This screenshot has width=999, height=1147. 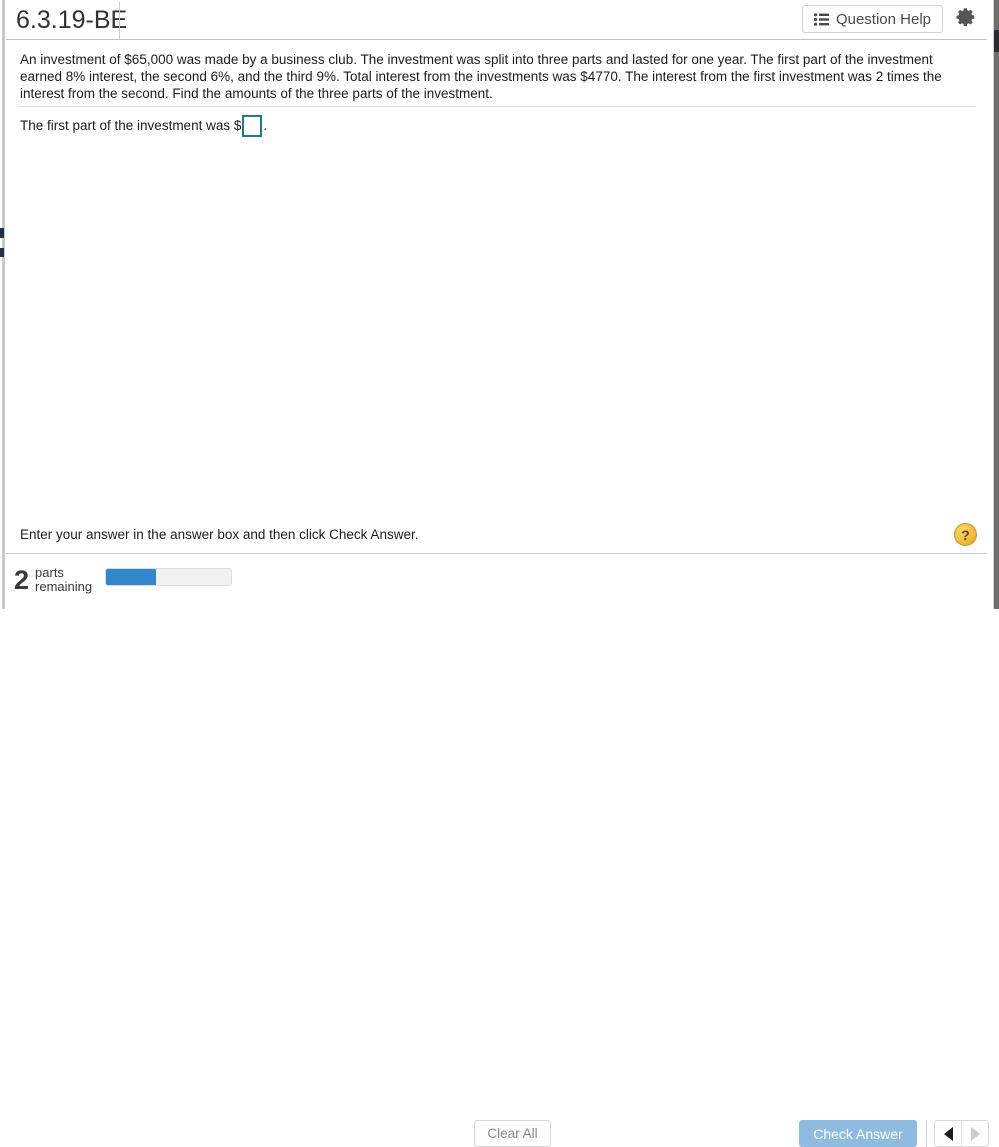 I want to click on previous-part-button, so click(x=948, y=1133).